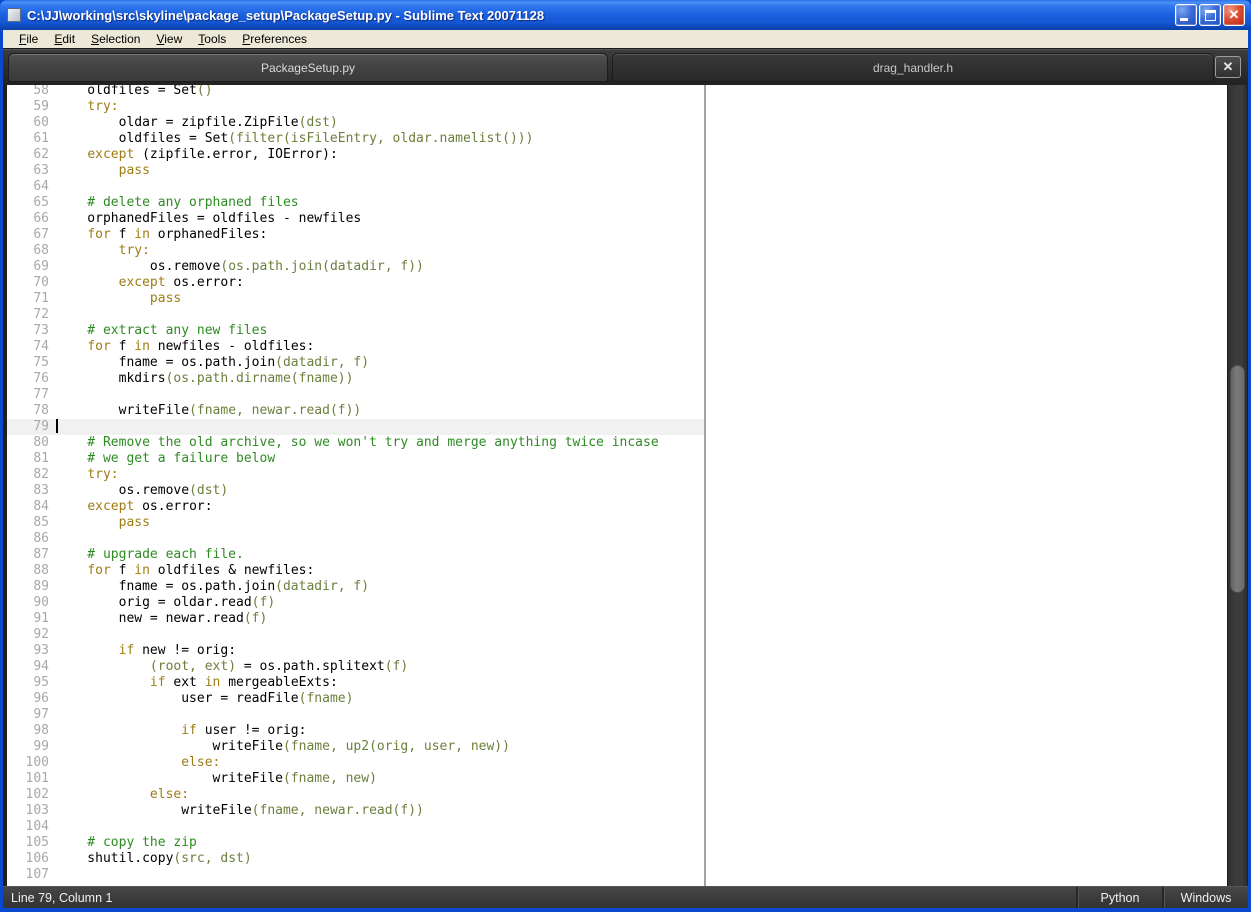 The width and height of the screenshot is (1251, 912). Describe the element at coordinates (355, 651) in the screenshot. I see `code-line: 93 if new != orig:` at that location.